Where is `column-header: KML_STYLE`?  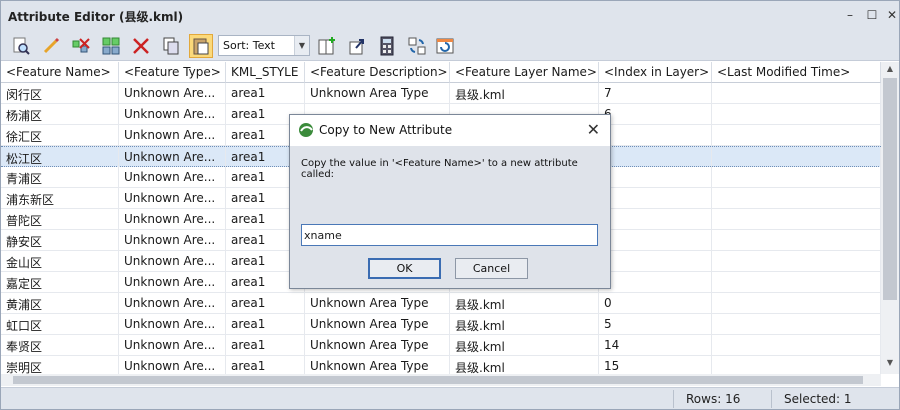 column-header: KML_STYLE is located at coordinates (265, 72).